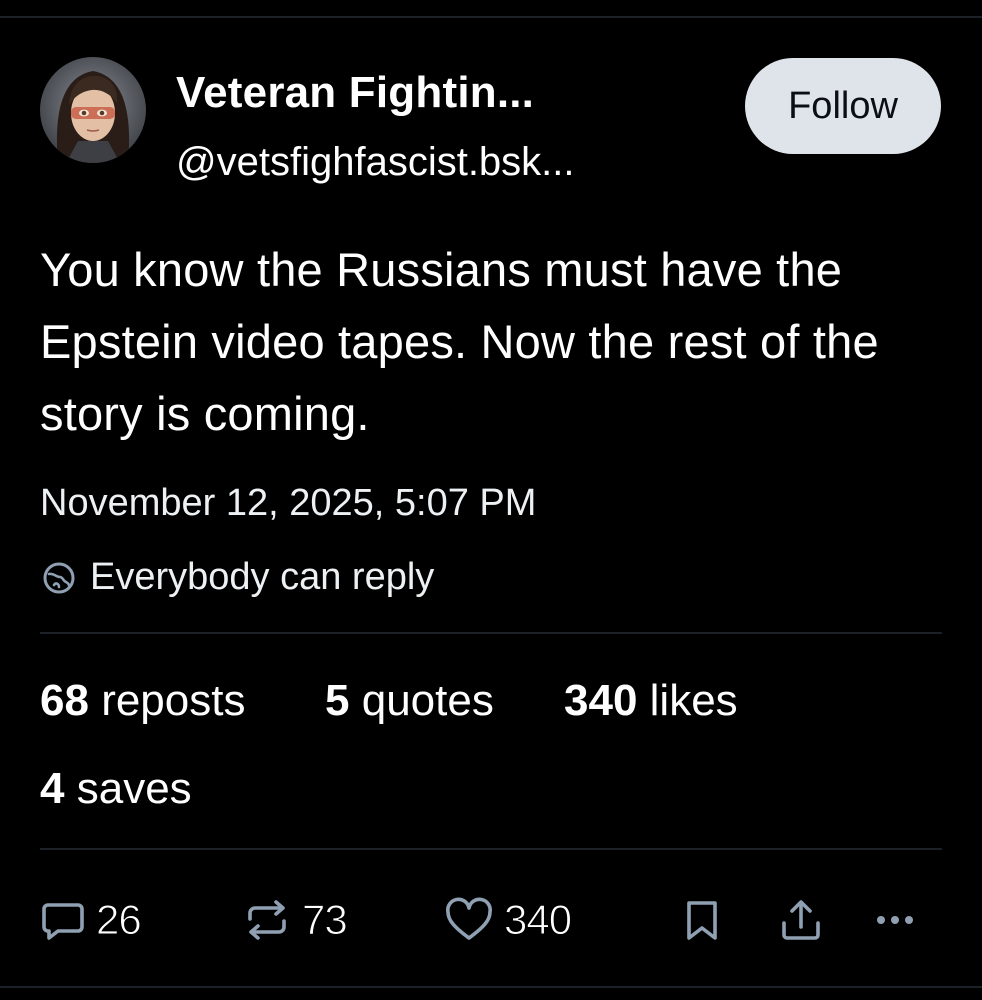 Image resolution: width=982 pixels, height=1000 pixels. I want to click on bookmark-button, so click(702, 920).